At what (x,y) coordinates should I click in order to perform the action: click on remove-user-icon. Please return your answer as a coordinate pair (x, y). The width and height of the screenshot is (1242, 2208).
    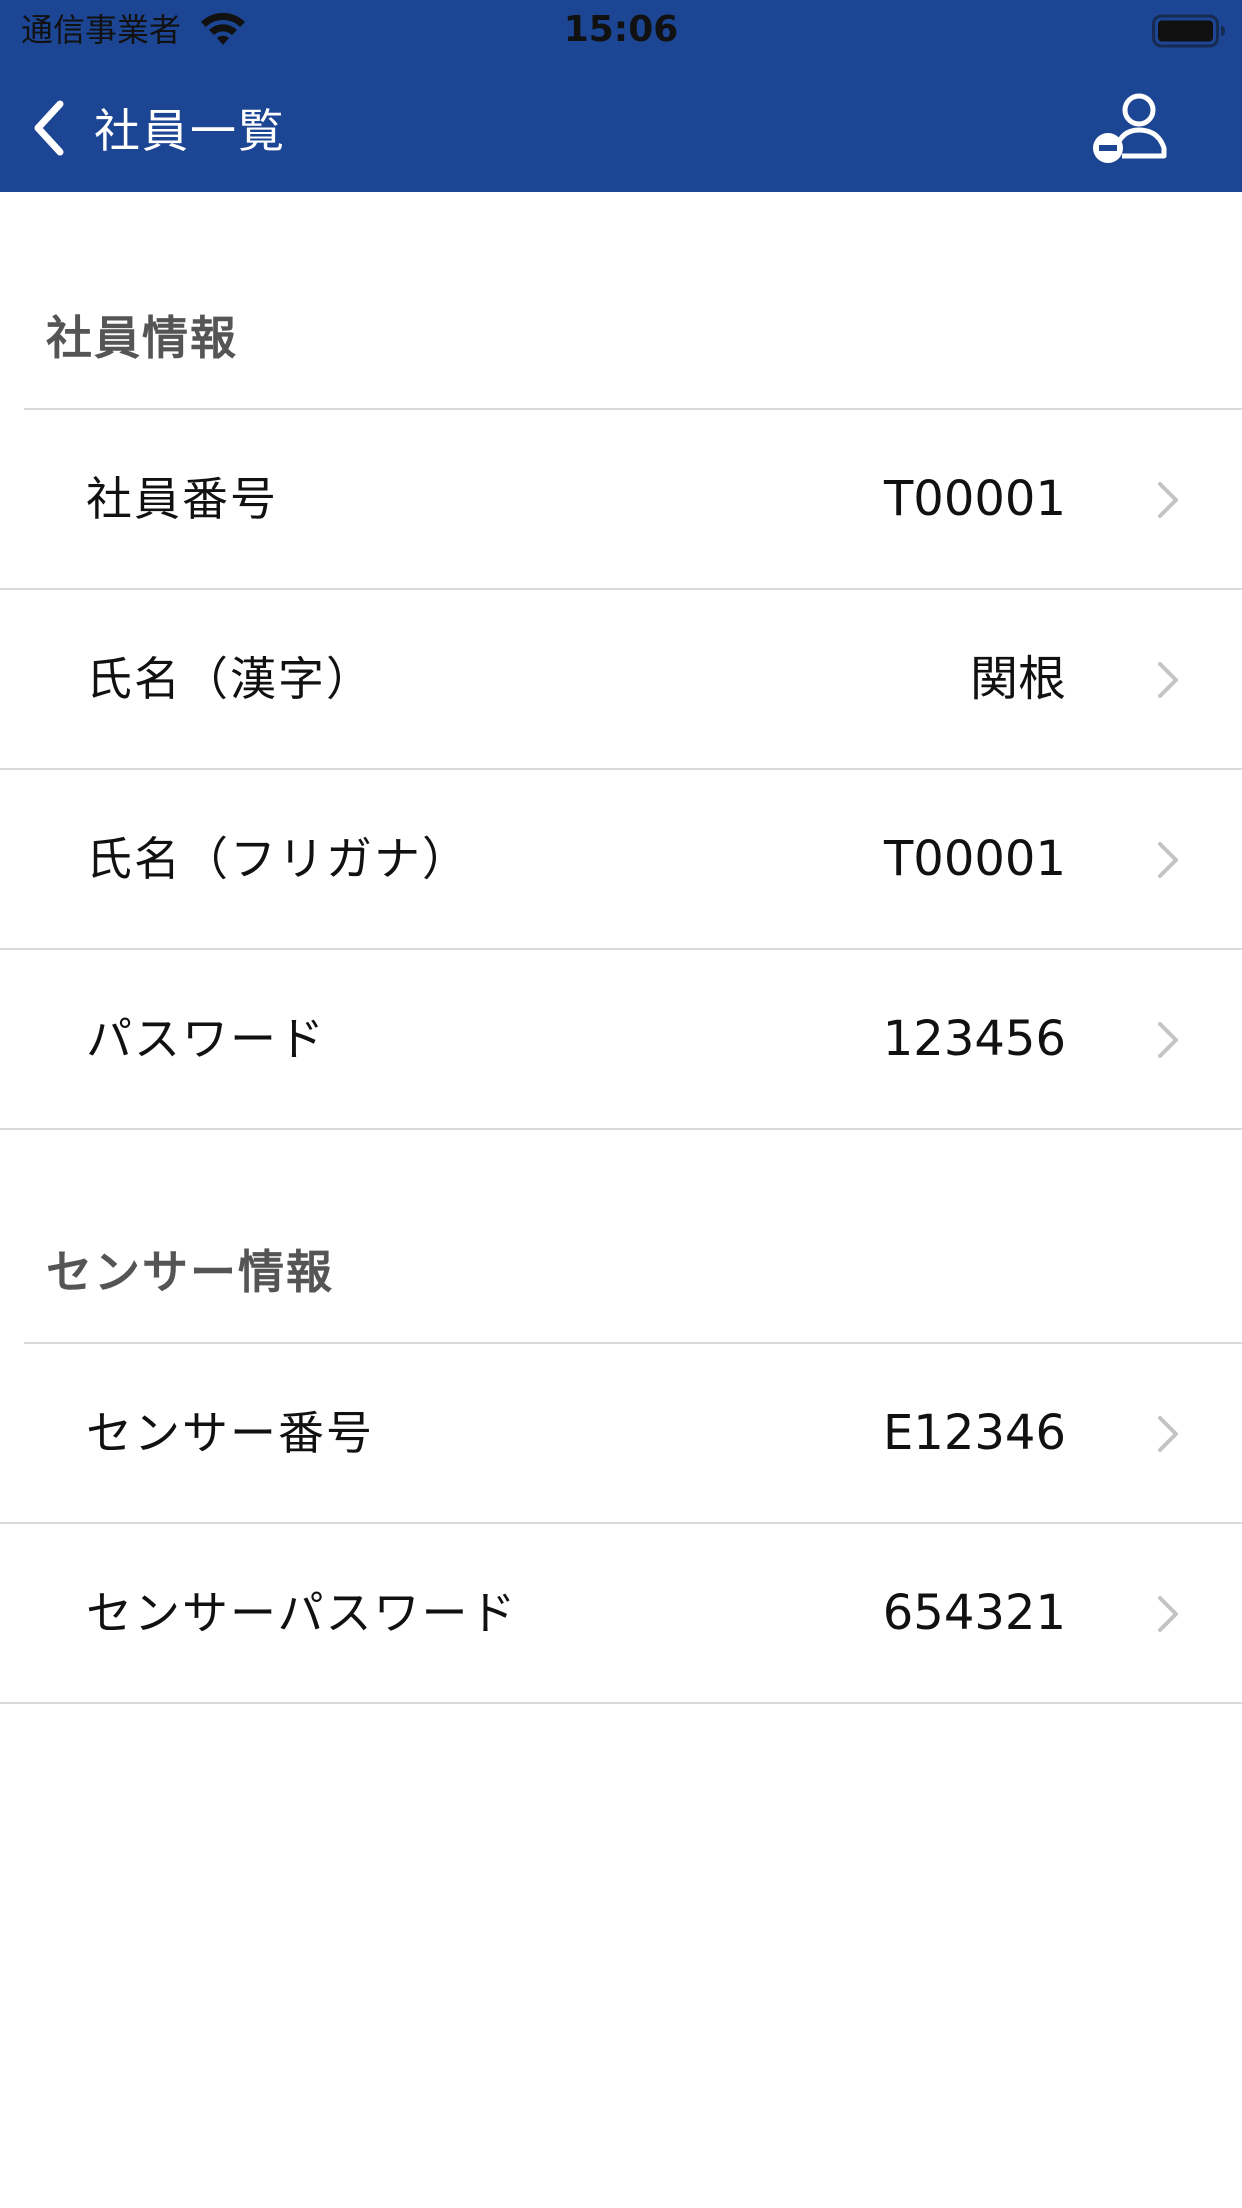
    Looking at the image, I should click on (1133, 130).